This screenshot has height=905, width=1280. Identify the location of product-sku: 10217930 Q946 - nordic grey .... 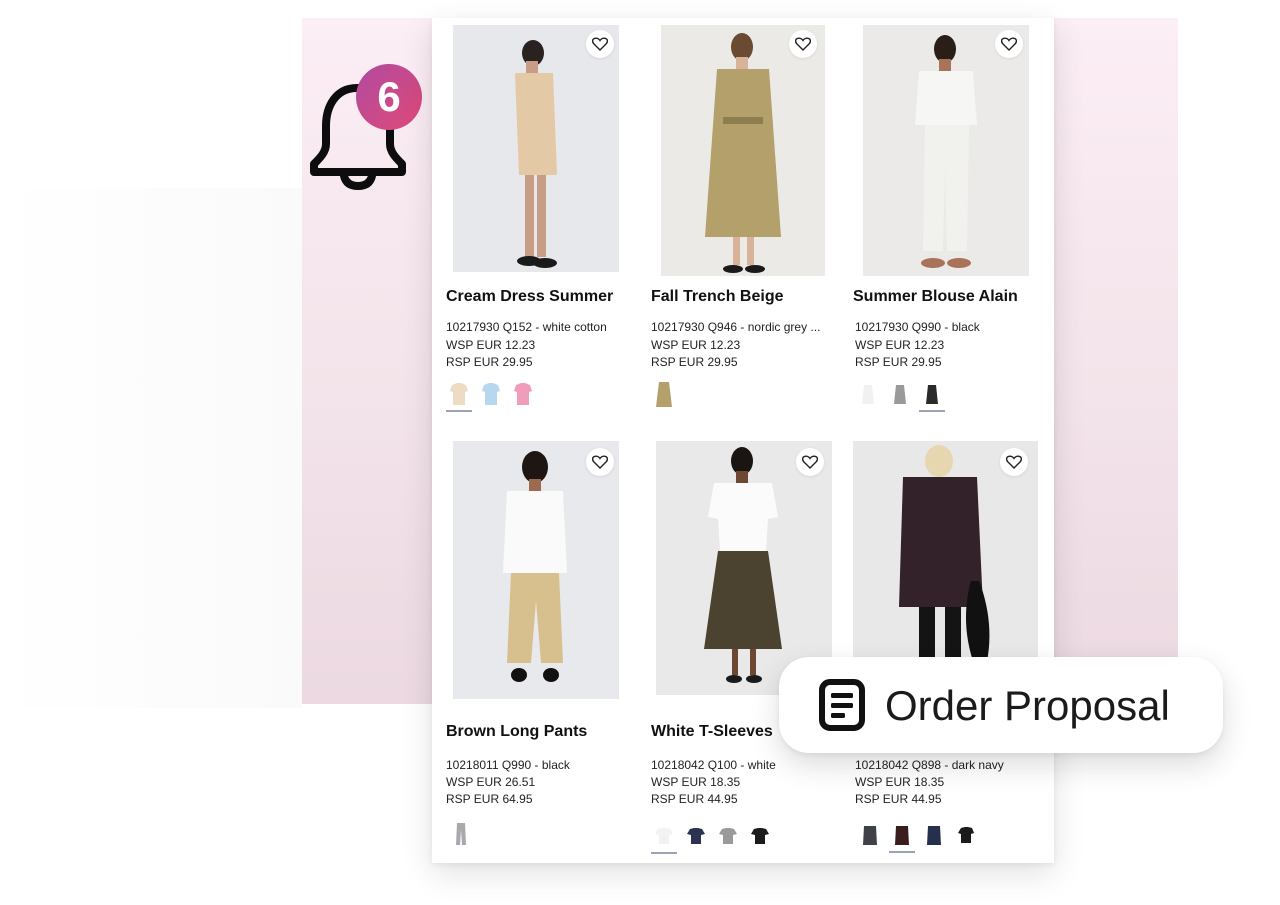
(736, 327).